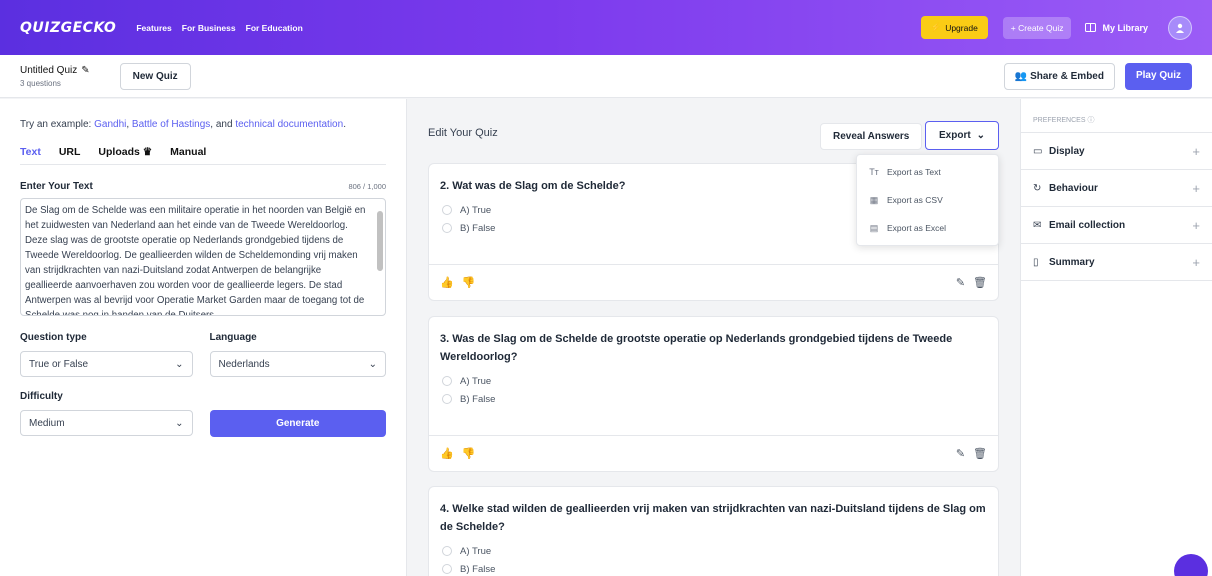 This screenshot has width=1212, height=576. What do you see at coordinates (1037, 188) in the screenshot?
I see `refresh-icon: ↻` at bounding box center [1037, 188].